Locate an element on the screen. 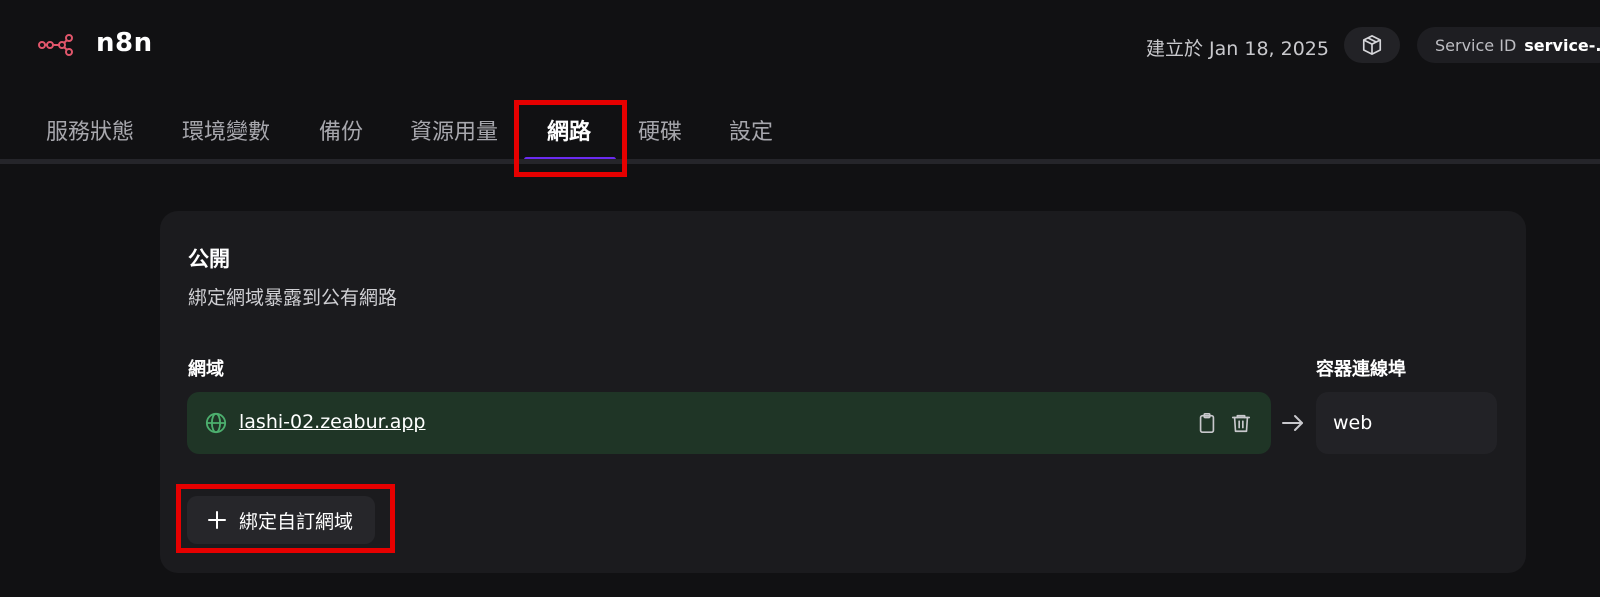 The width and height of the screenshot is (1600, 597). arrow-right-icon is located at coordinates (1292, 423).